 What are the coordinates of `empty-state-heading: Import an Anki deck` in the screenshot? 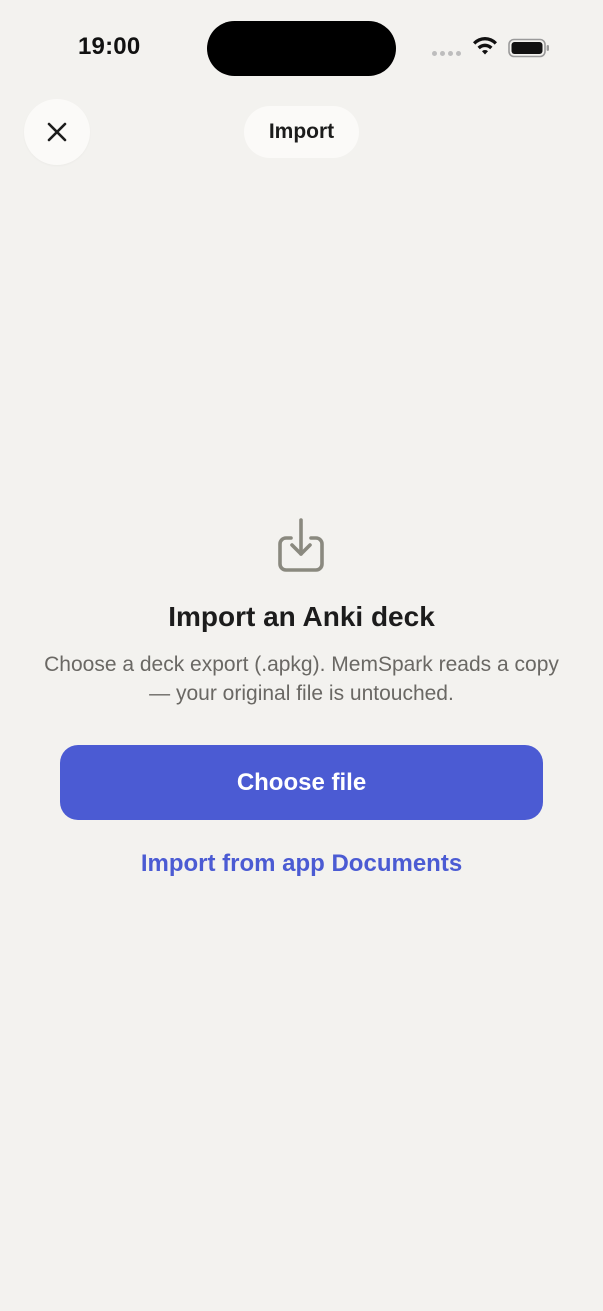 It's located at (301, 616).